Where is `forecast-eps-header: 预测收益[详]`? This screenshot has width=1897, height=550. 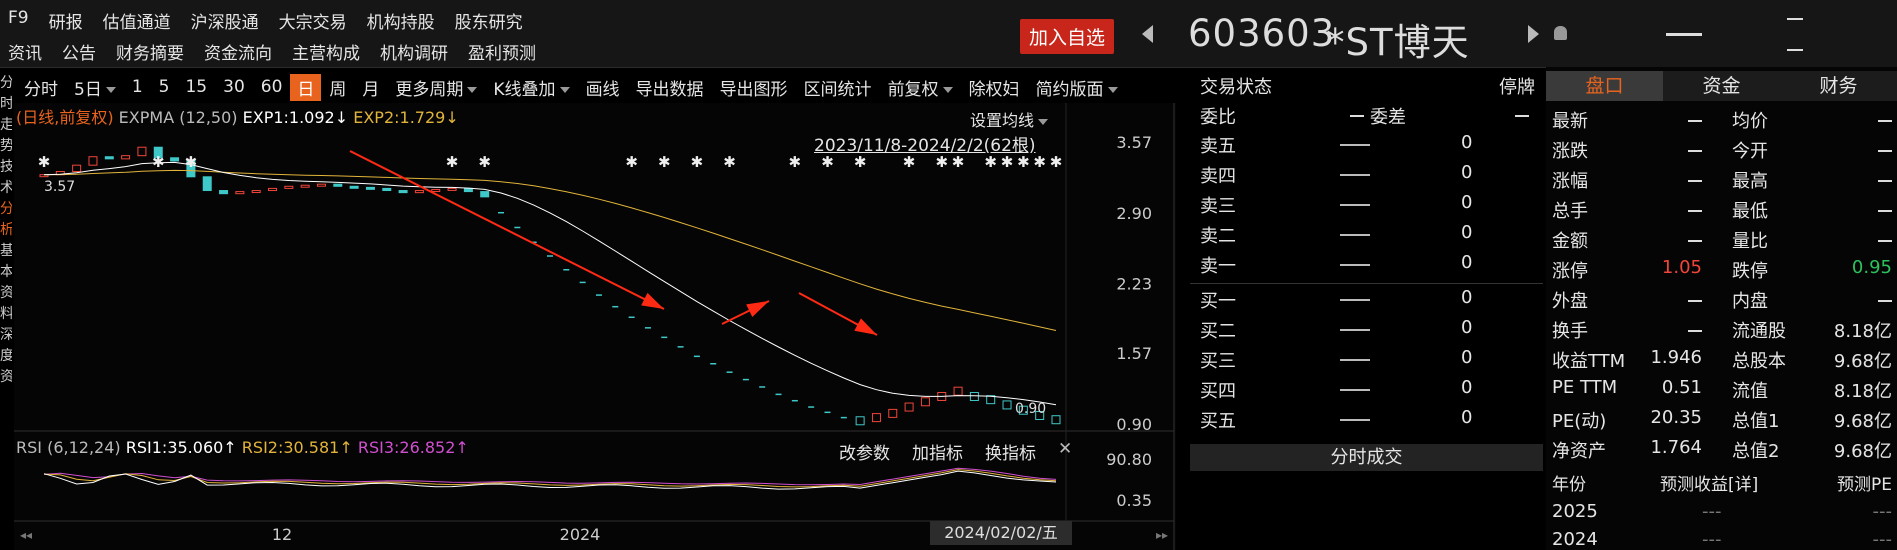 forecast-eps-header: 预测收益[详] is located at coordinates (1709, 482).